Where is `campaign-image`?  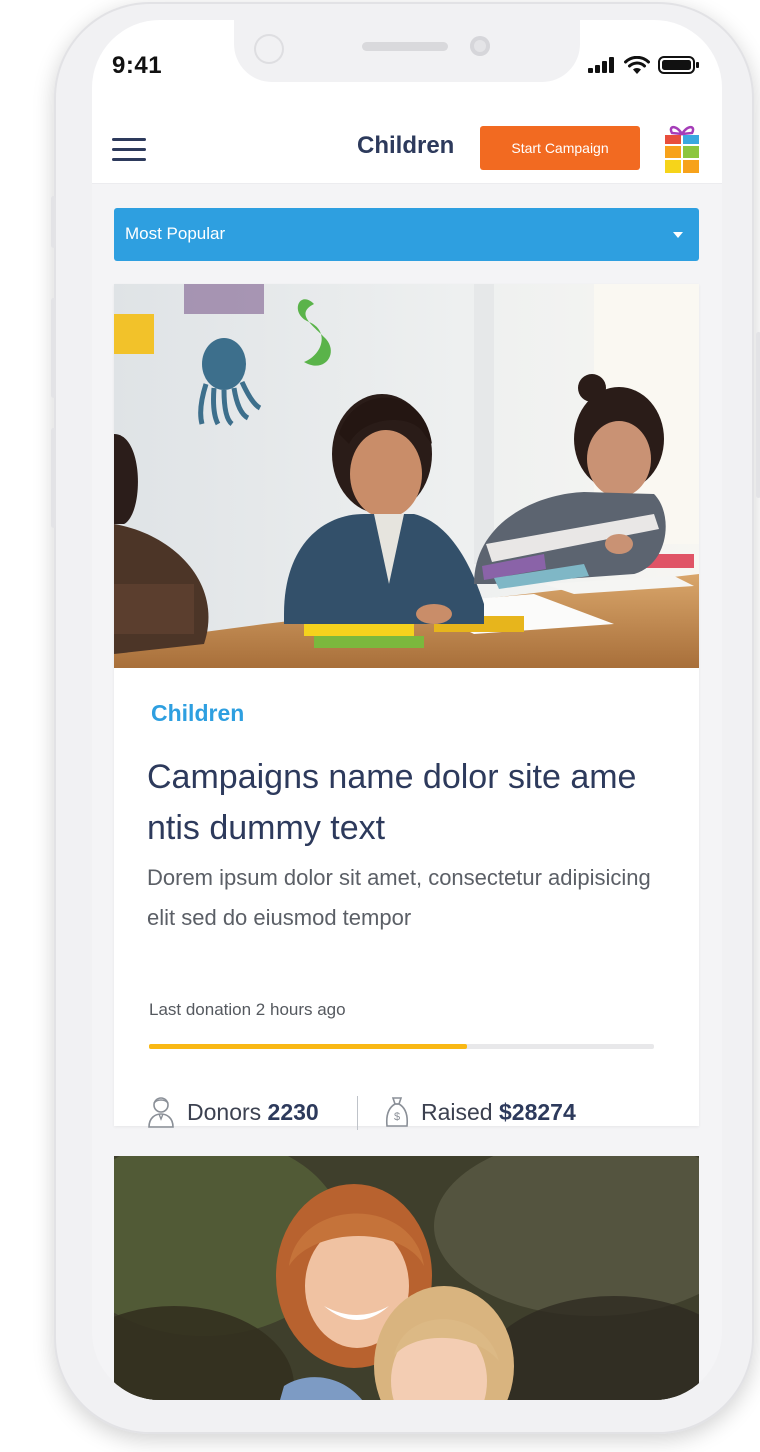
campaign-image is located at coordinates (406, 1278).